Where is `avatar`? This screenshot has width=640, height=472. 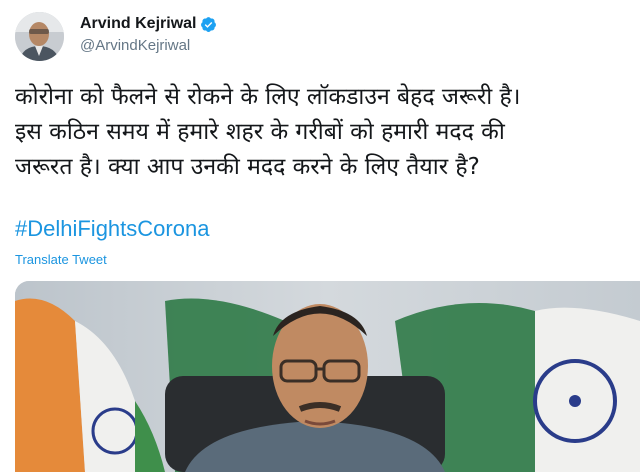
avatar is located at coordinates (39, 36).